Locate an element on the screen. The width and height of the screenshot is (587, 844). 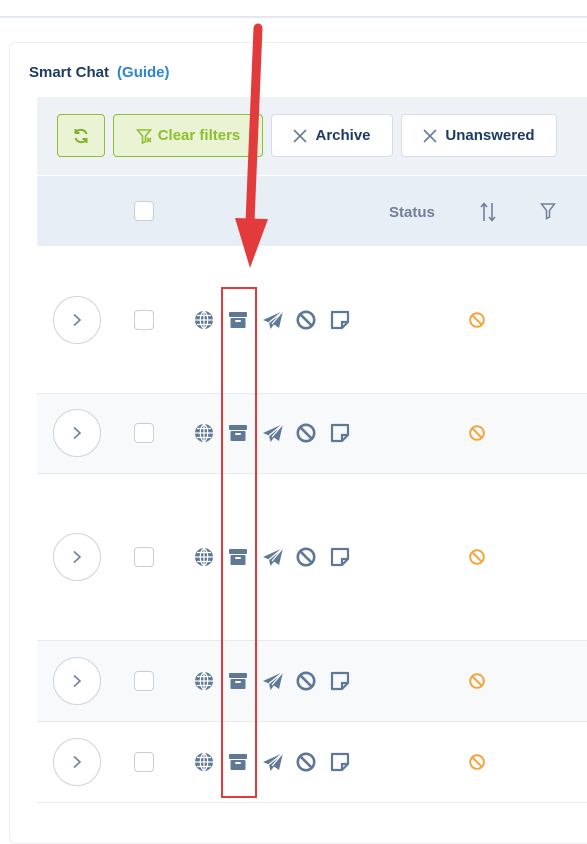
sort-icon is located at coordinates (488, 212).